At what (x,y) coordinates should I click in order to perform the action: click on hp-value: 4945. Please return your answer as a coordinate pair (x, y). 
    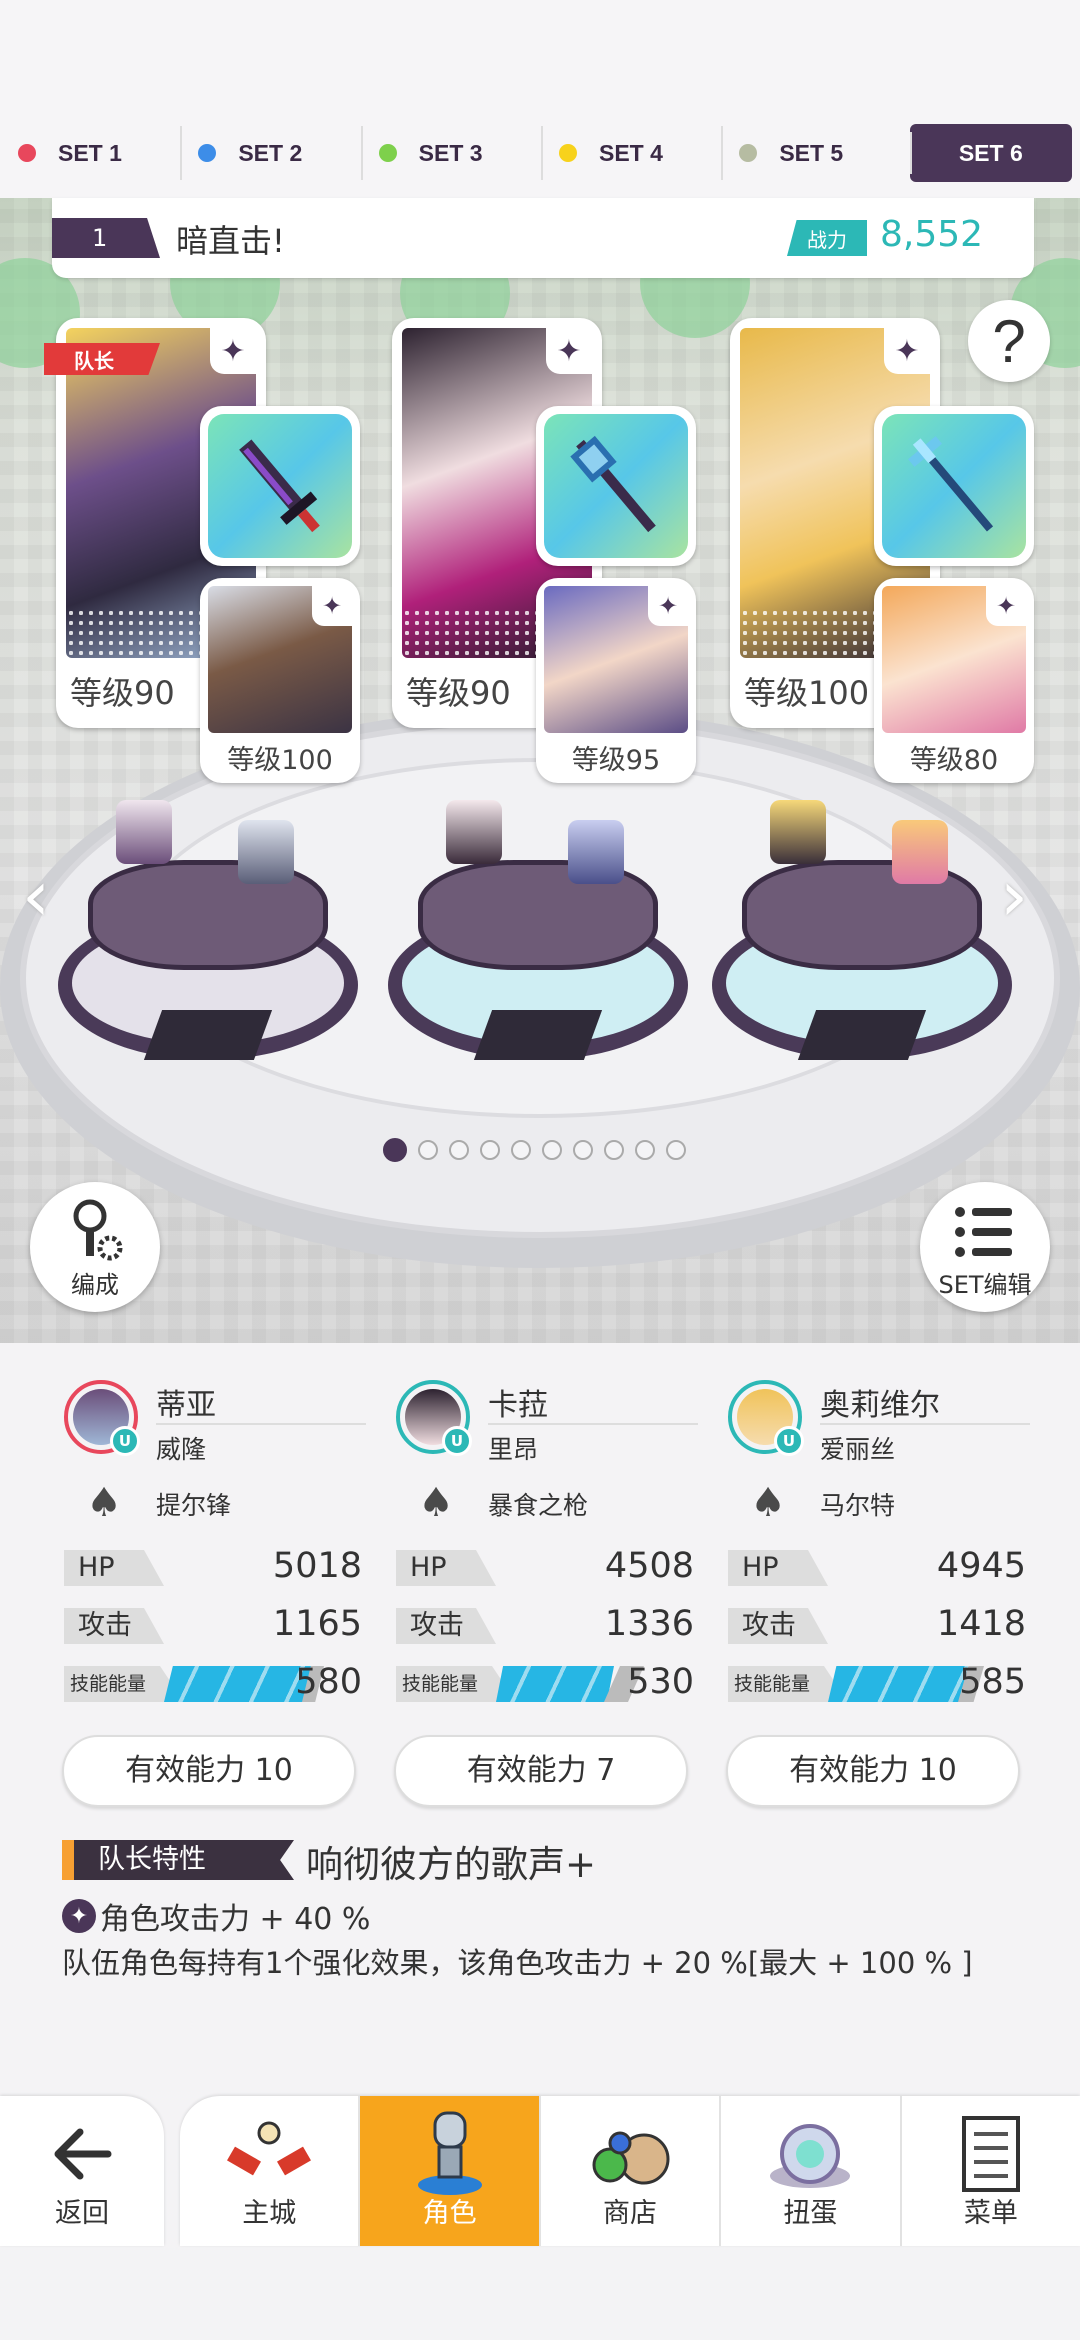
    Looking at the image, I should click on (981, 1566).